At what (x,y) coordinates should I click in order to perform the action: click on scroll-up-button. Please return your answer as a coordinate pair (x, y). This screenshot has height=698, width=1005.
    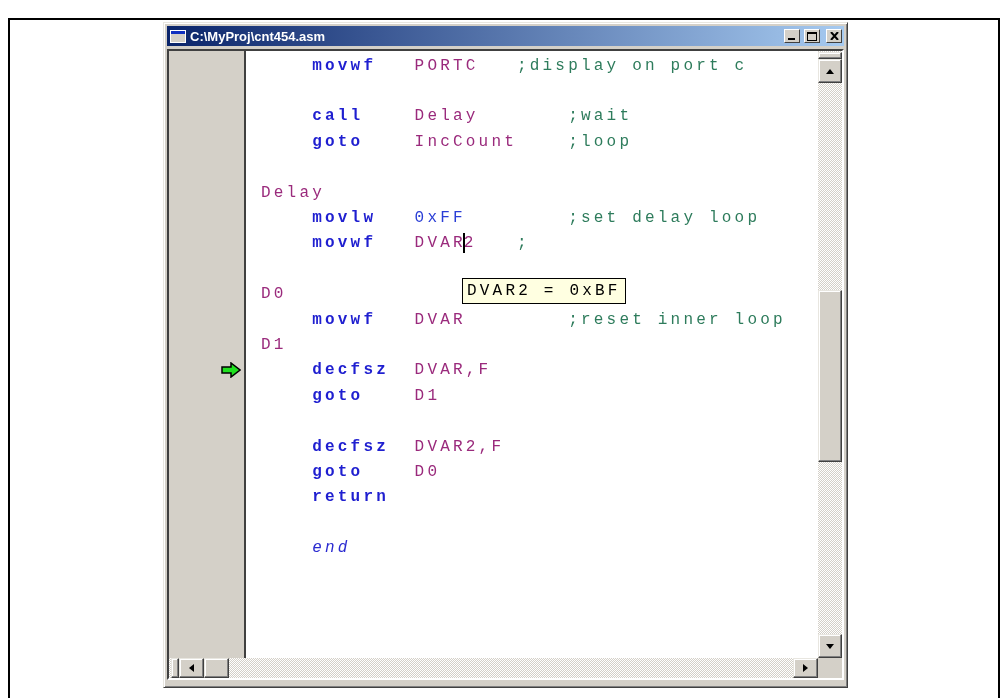
    Looking at the image, I should click on (830, 71).